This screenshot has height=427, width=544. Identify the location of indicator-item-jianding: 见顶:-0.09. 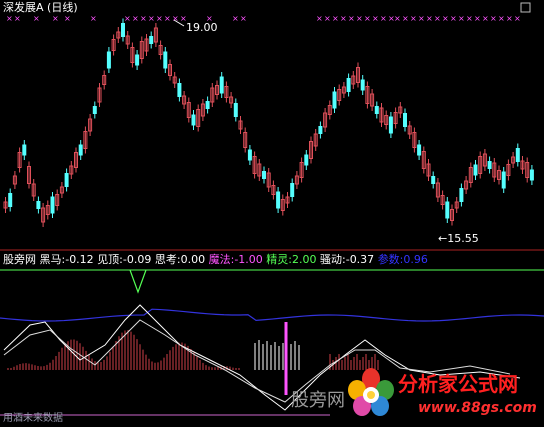
(126, 259).